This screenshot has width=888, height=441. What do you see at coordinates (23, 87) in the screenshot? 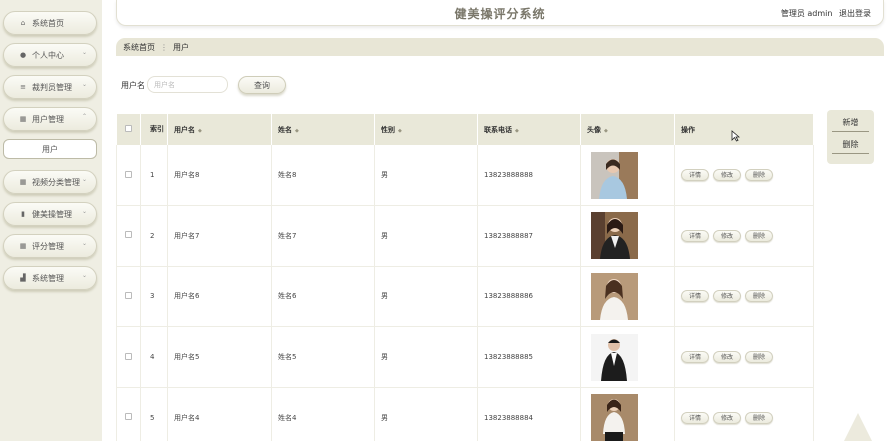
I see `list-icon: ≡` at bounding box center [23, 87].